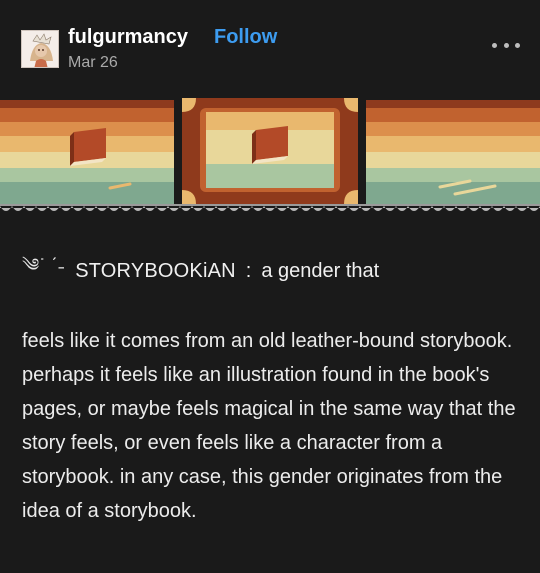  I want to click on more-options-icon, so click(506, 45).